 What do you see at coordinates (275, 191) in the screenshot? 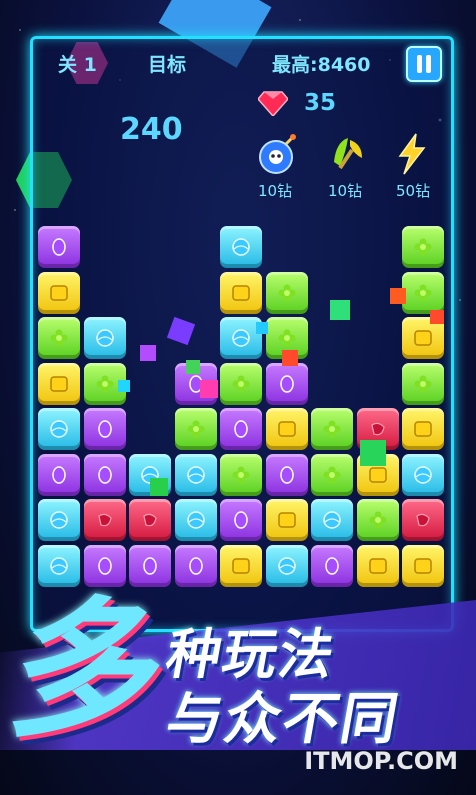
I see `bomb-cost: 10钻` at bounding box center [275, 191].